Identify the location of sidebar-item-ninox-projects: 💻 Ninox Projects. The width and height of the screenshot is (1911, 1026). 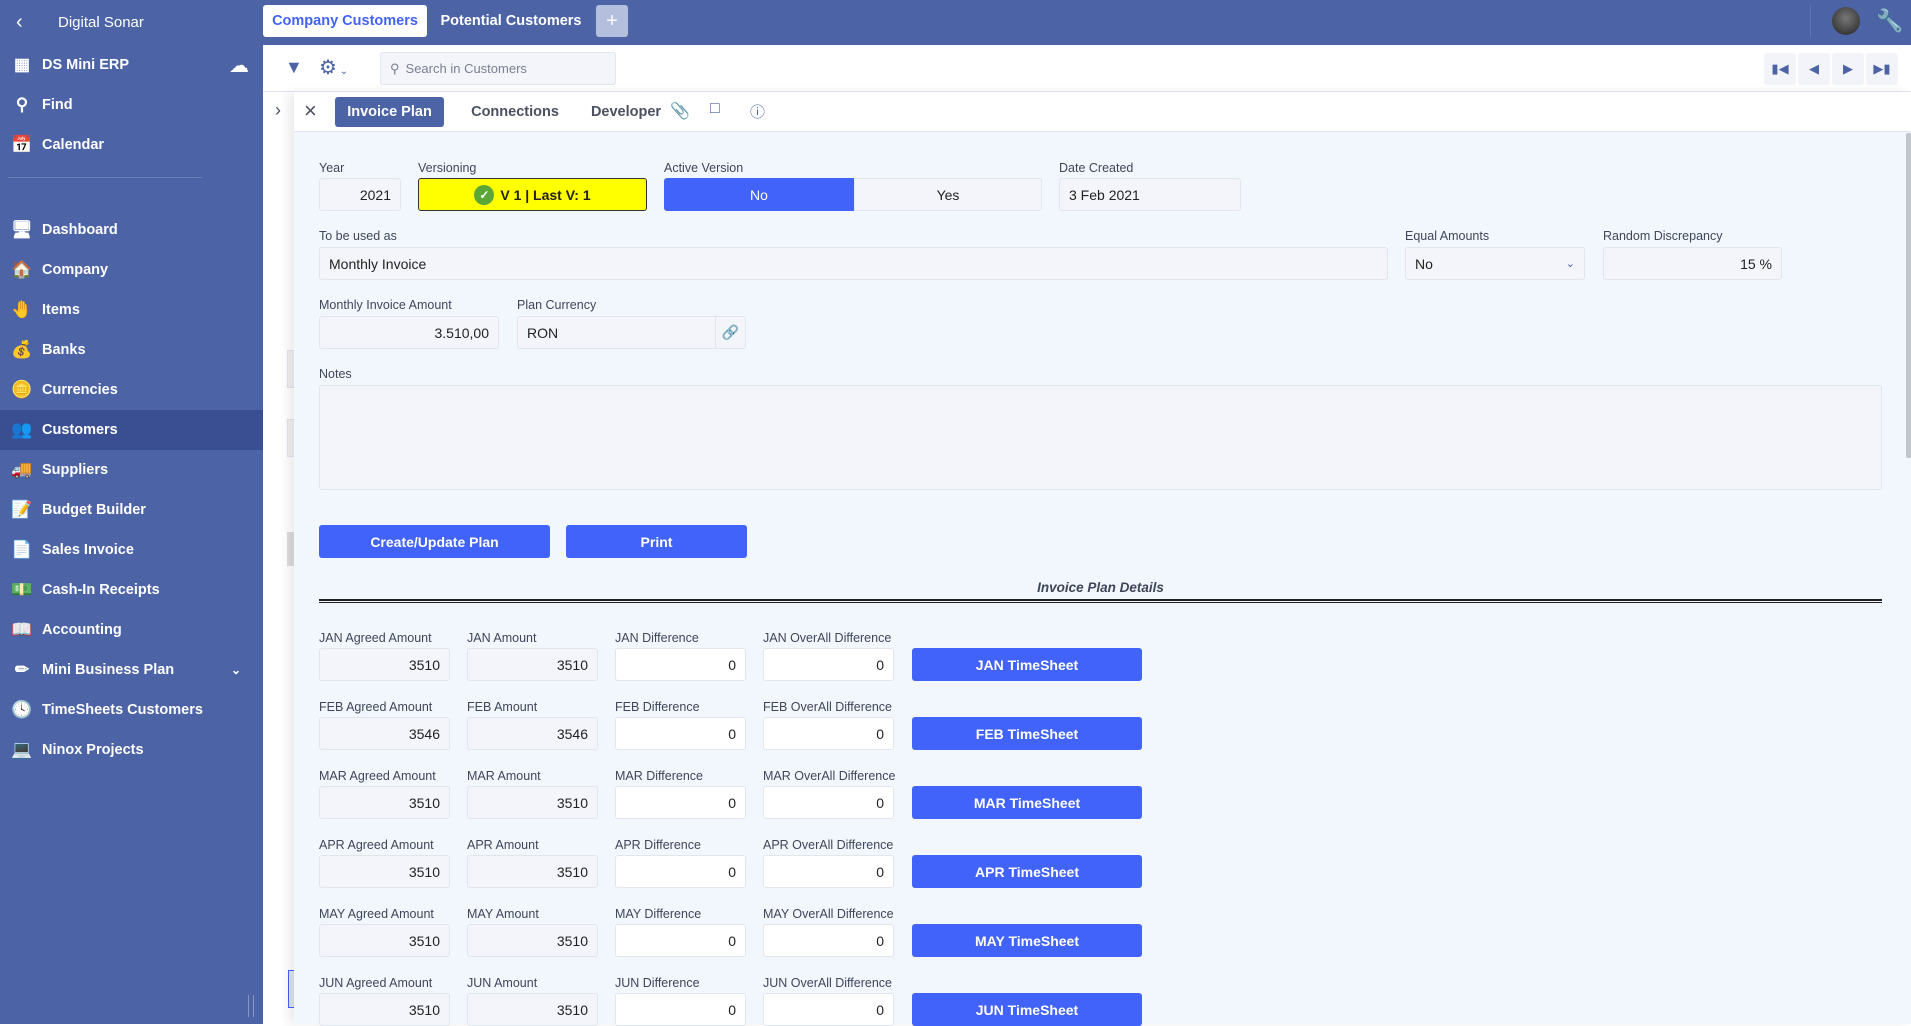
(131, 750).